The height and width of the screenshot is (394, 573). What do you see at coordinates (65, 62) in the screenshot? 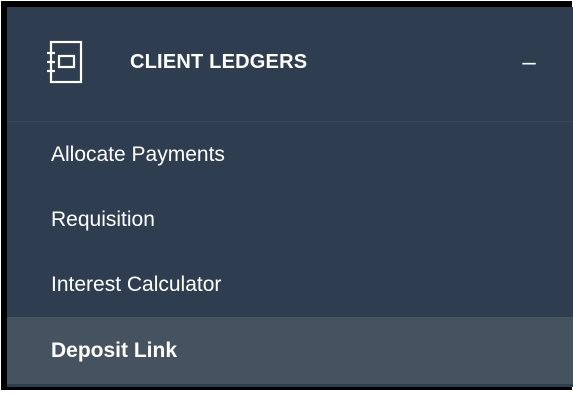
I see `ledger-book-icon` at bounding box center [65, 62].